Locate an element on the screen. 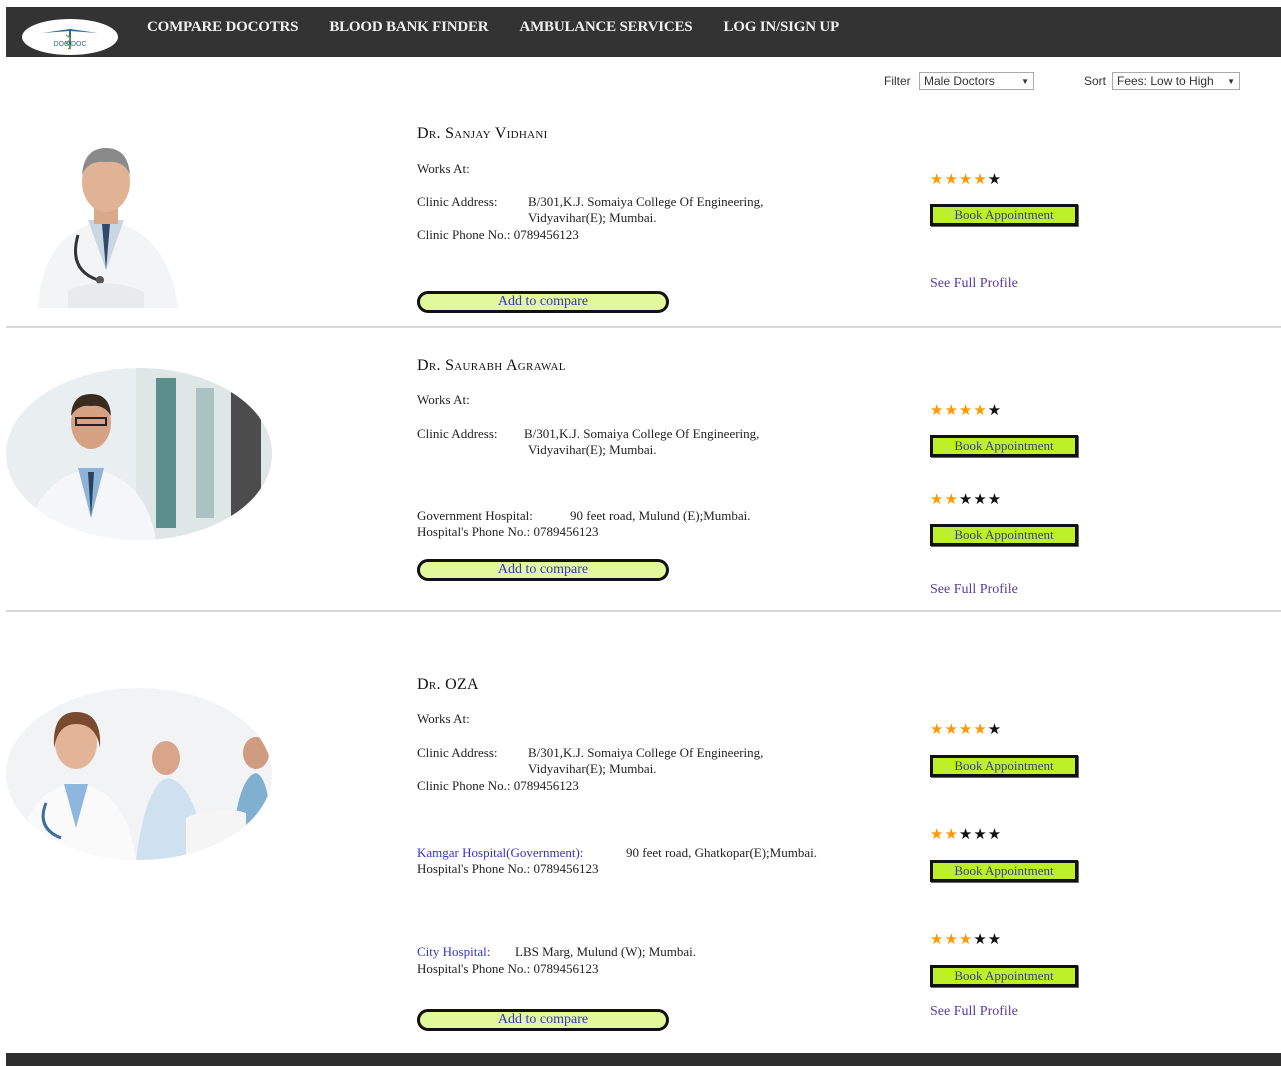 The width and height of the screenshot is (1281, 1066). hospital1-phone: Hospital's Phone No.: 0789456123 is located at coordinates (507, 868).